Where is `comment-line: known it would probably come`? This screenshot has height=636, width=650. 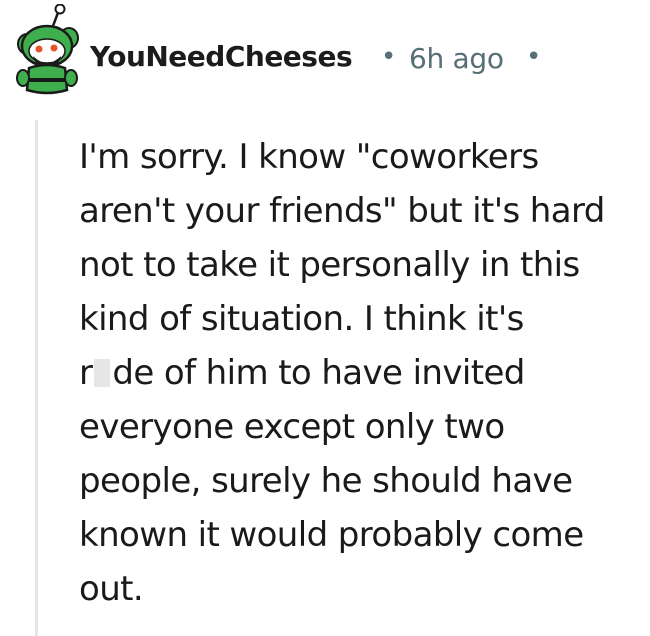
comment-line: known it would probably come is located at coordinates (331, 535).